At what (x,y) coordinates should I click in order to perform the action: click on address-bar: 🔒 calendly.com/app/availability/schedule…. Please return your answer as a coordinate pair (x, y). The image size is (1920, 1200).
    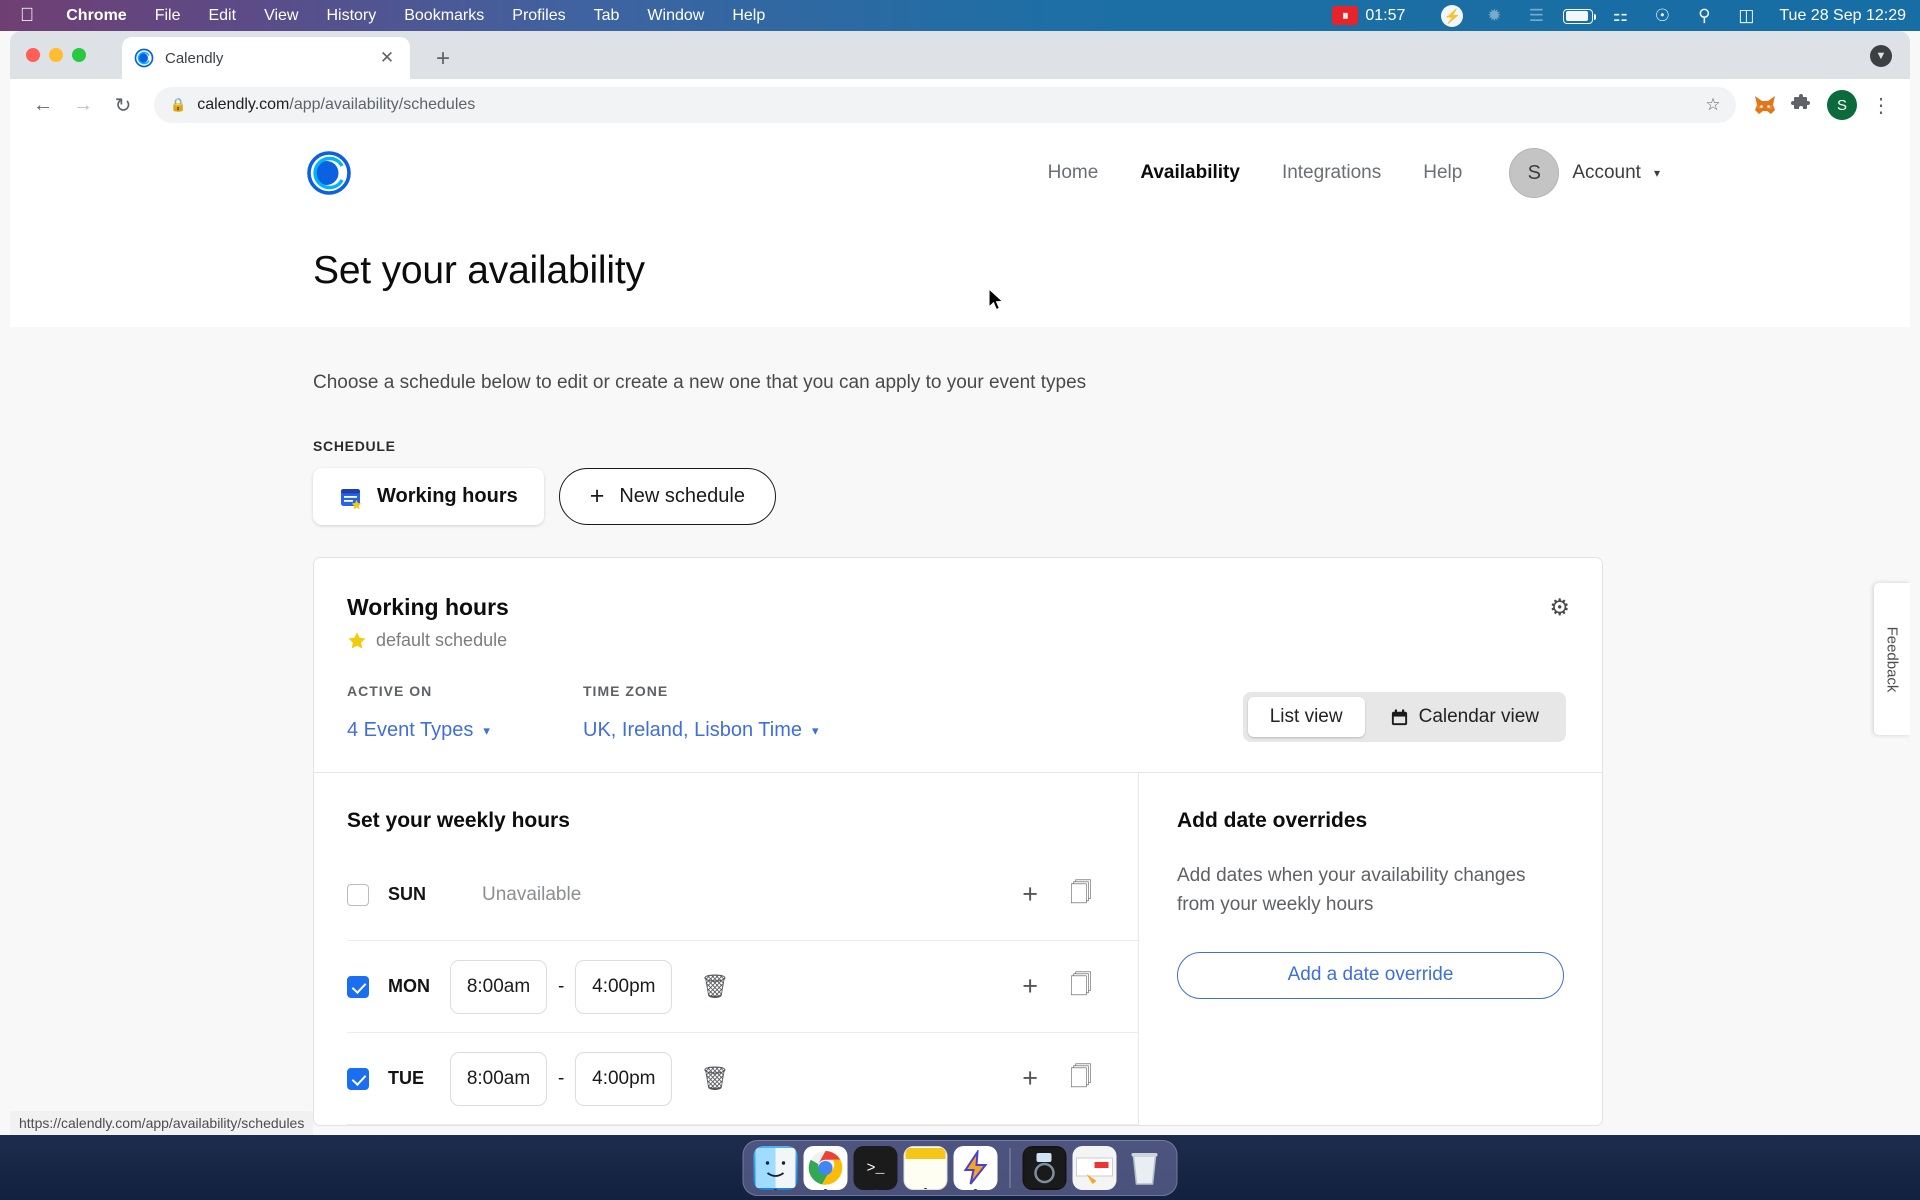
    Looking at the image, I should click on (945, 105).